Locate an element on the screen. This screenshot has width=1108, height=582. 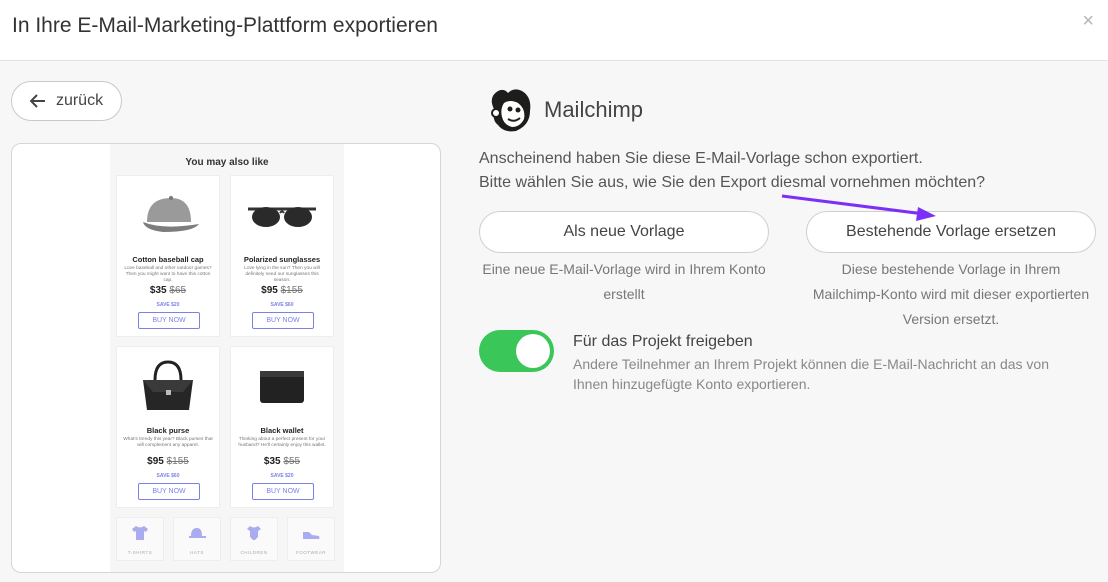
arrow-left-icon is located at coordinates (37, 101).